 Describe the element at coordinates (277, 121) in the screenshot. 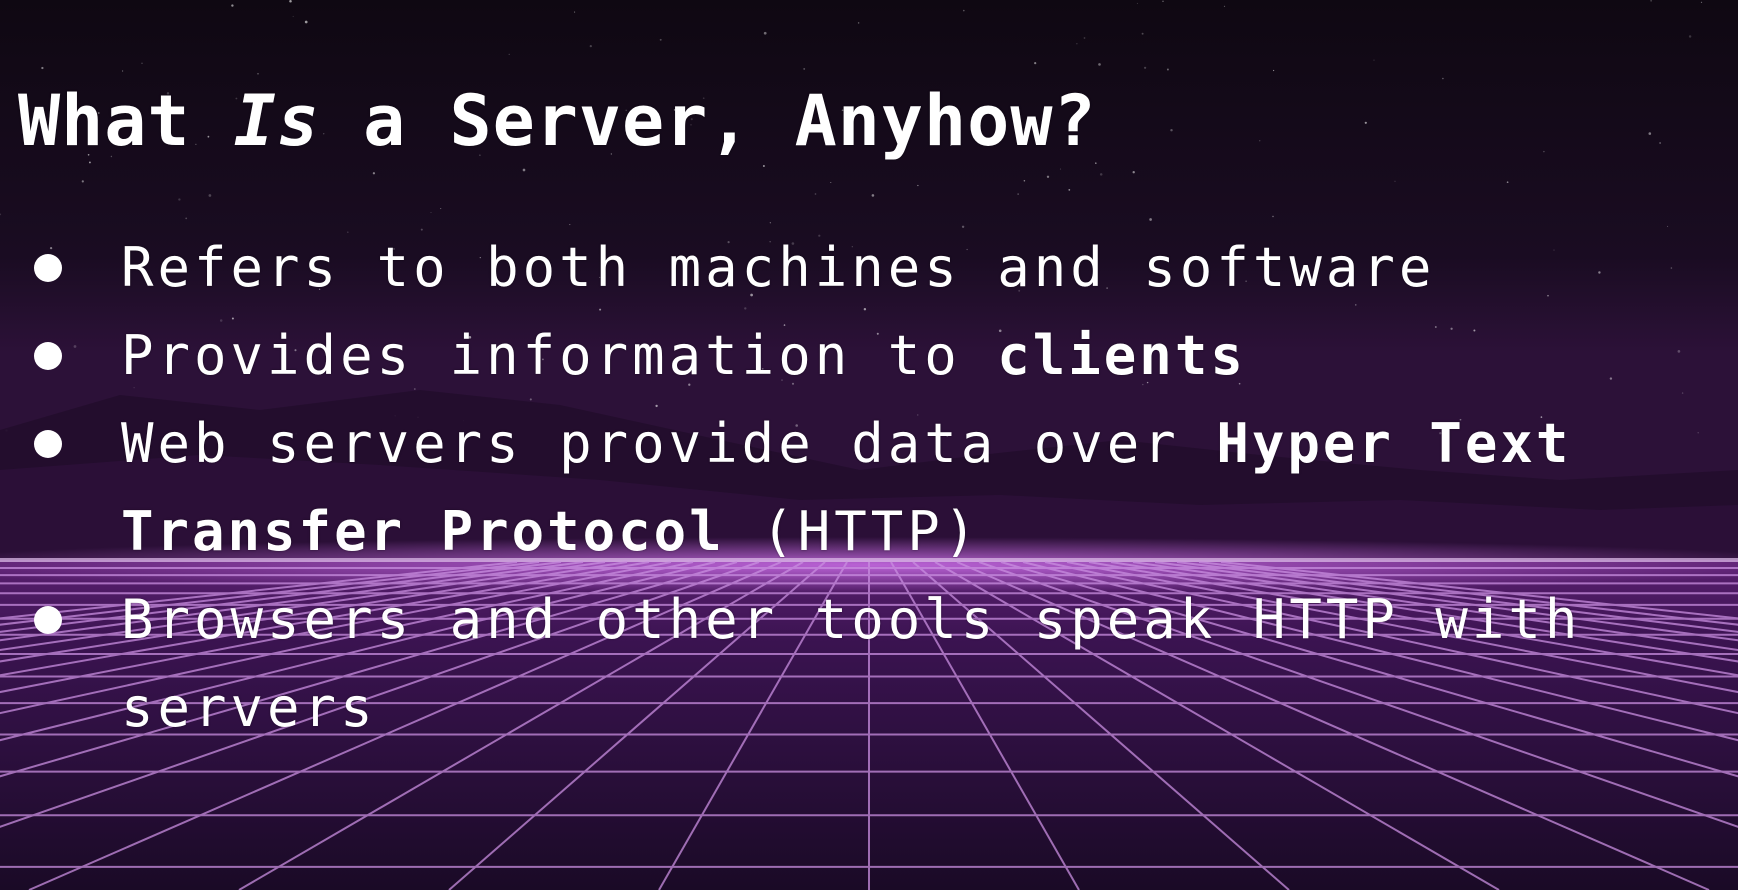

I see `title-emphasis: Is` at that location.